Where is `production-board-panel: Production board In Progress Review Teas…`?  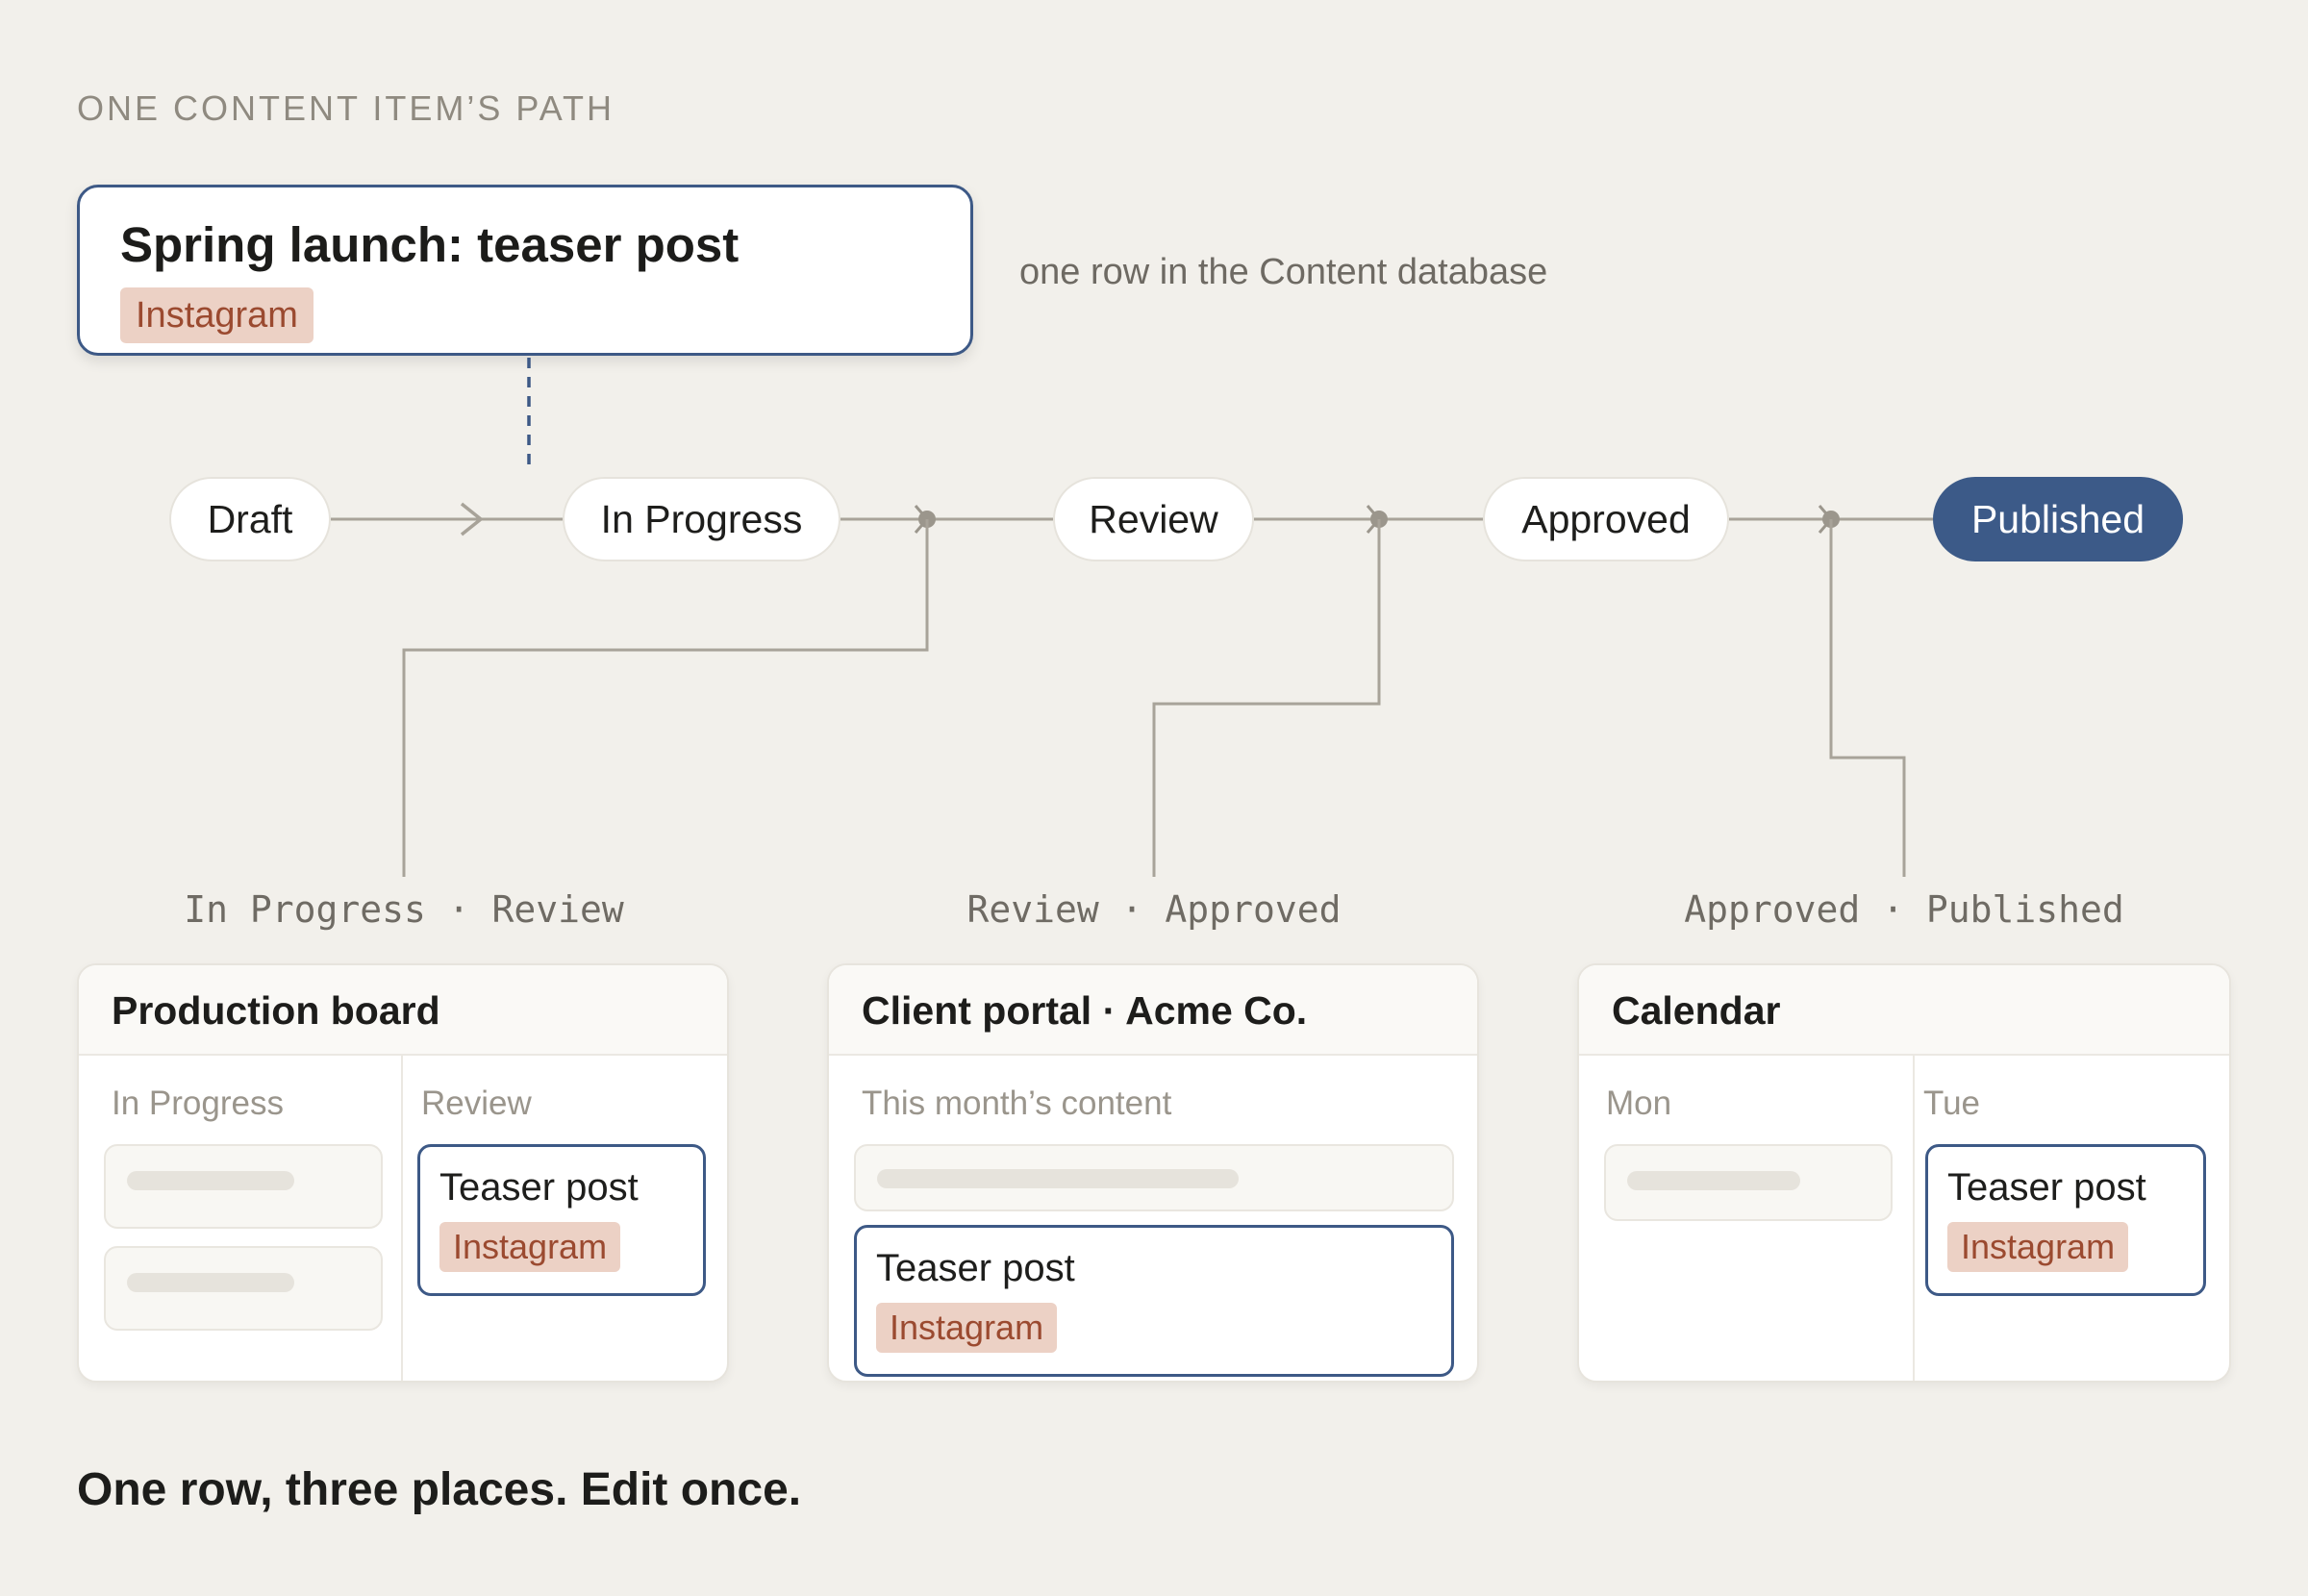
production-board-panel: Production board In Progress Review Teas… is located at coordinates (403, 1173).